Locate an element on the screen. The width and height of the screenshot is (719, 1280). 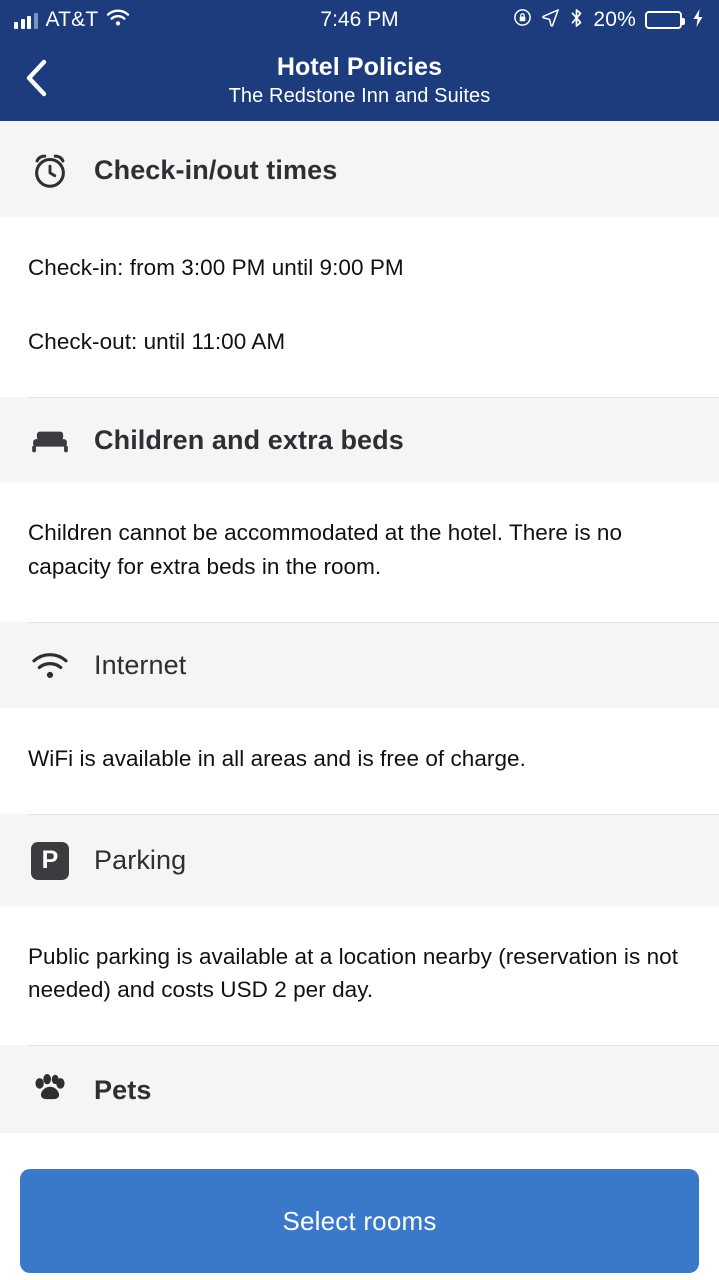
carrier-label: AT&T is located at coordinates (72, 19).